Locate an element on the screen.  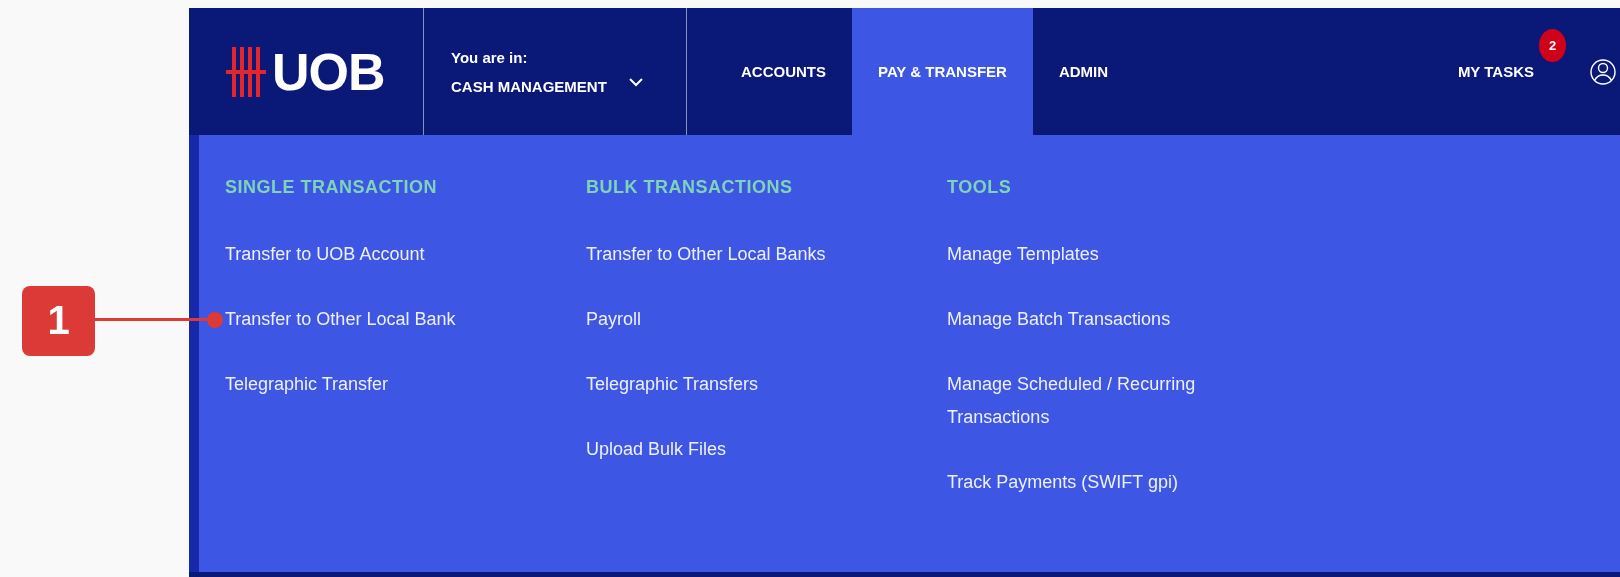
menu-link: Telegraphic Transfers is located at coordinates (672, 384).